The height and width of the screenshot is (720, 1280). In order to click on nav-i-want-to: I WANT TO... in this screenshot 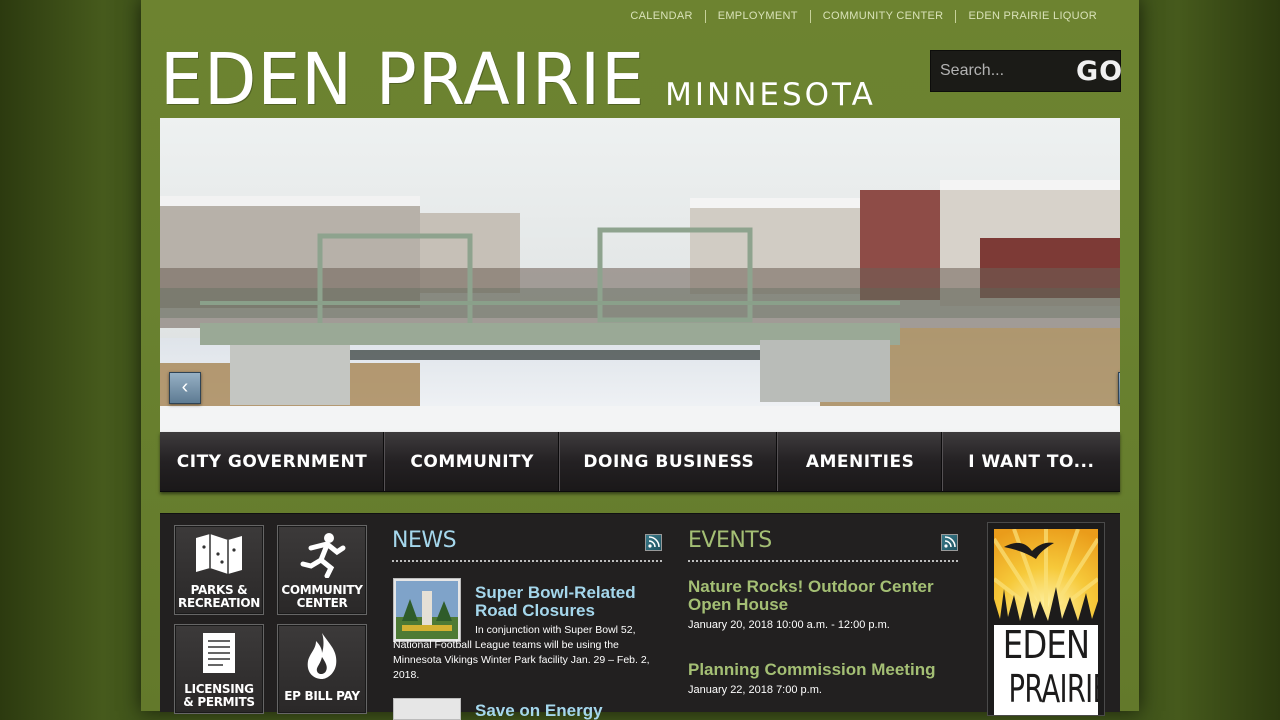, I will do `click(1031, 461)`.